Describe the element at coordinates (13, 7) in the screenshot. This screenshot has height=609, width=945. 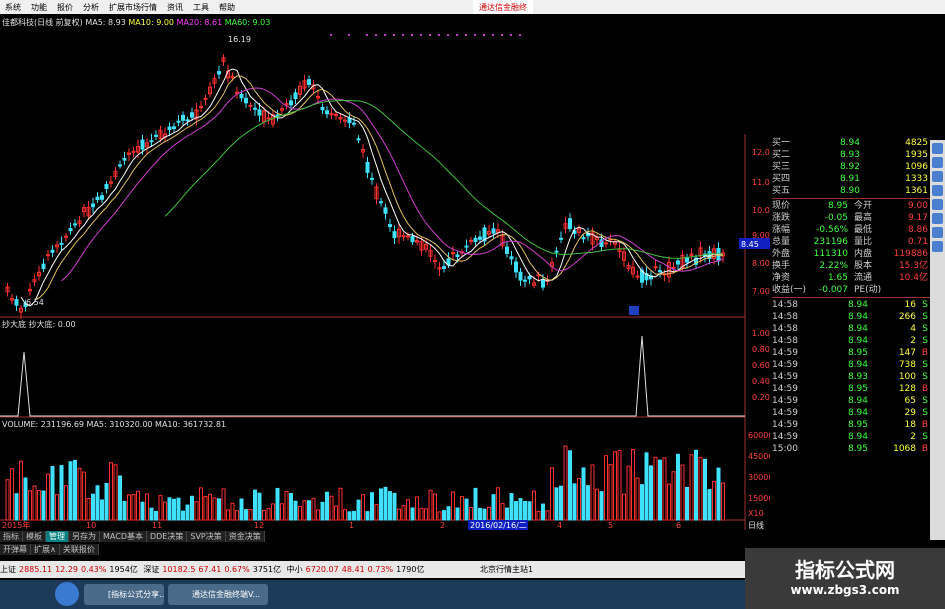
I see `menu-system: 系统` at that location.